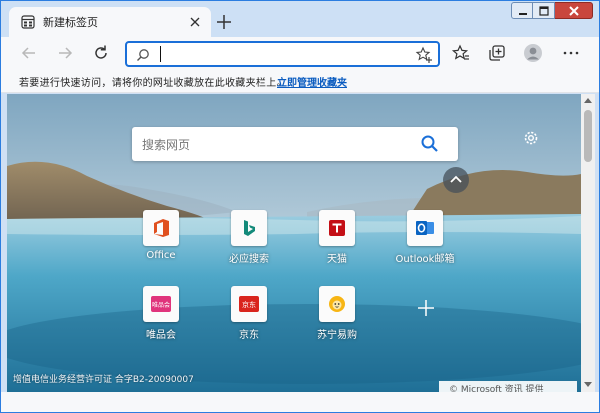 The height and width of the screenshot is (413, 600). I want to click on refresh-icon, so click(101, 53).